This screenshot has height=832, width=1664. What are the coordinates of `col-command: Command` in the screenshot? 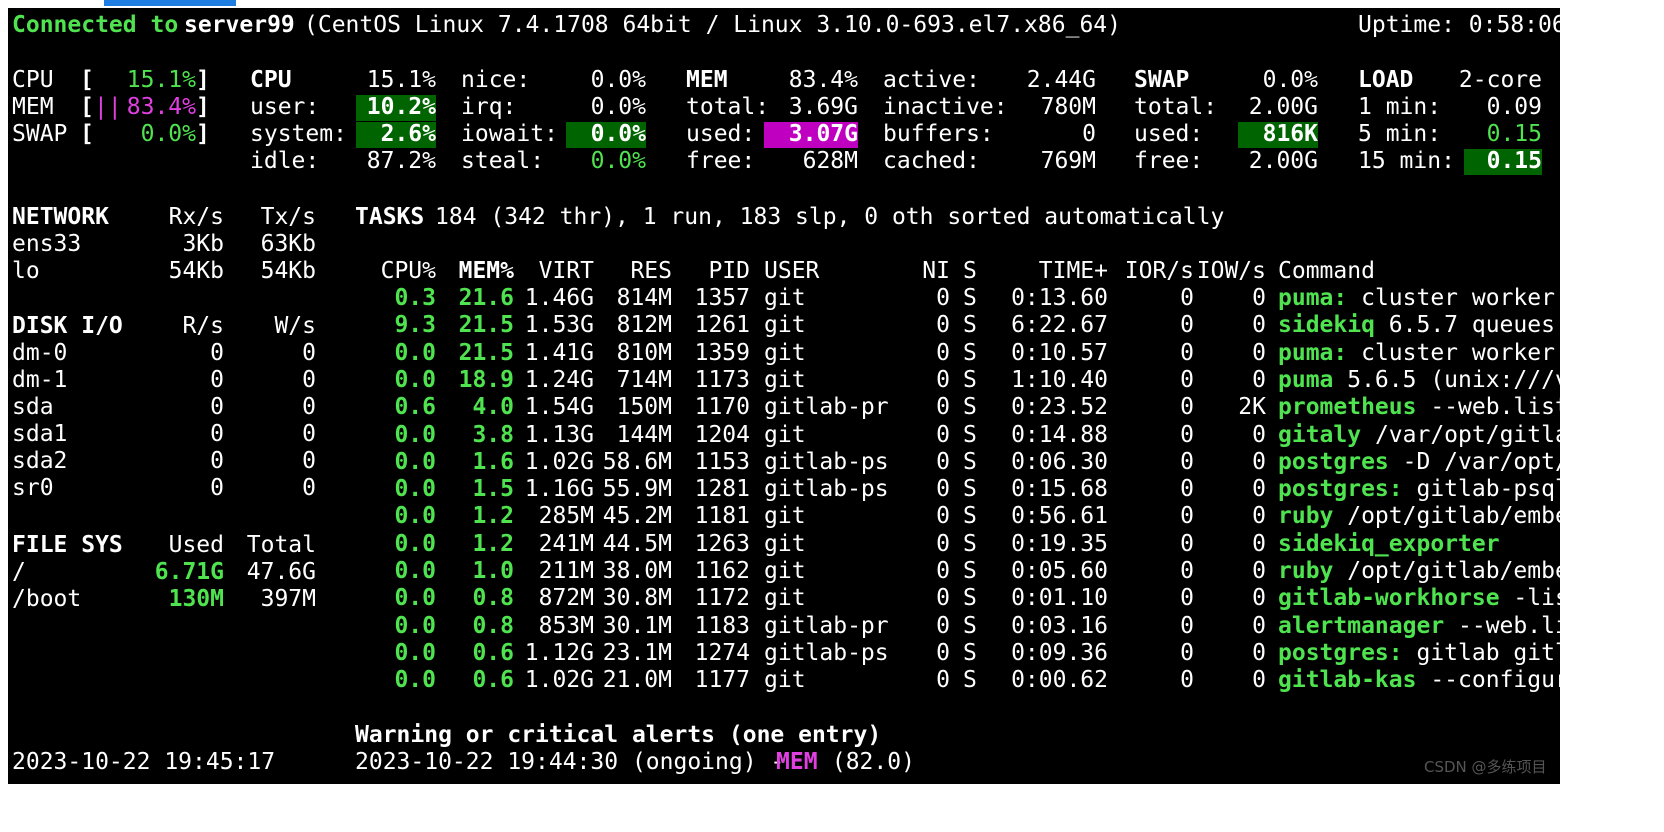 It's located at (1326, 271).